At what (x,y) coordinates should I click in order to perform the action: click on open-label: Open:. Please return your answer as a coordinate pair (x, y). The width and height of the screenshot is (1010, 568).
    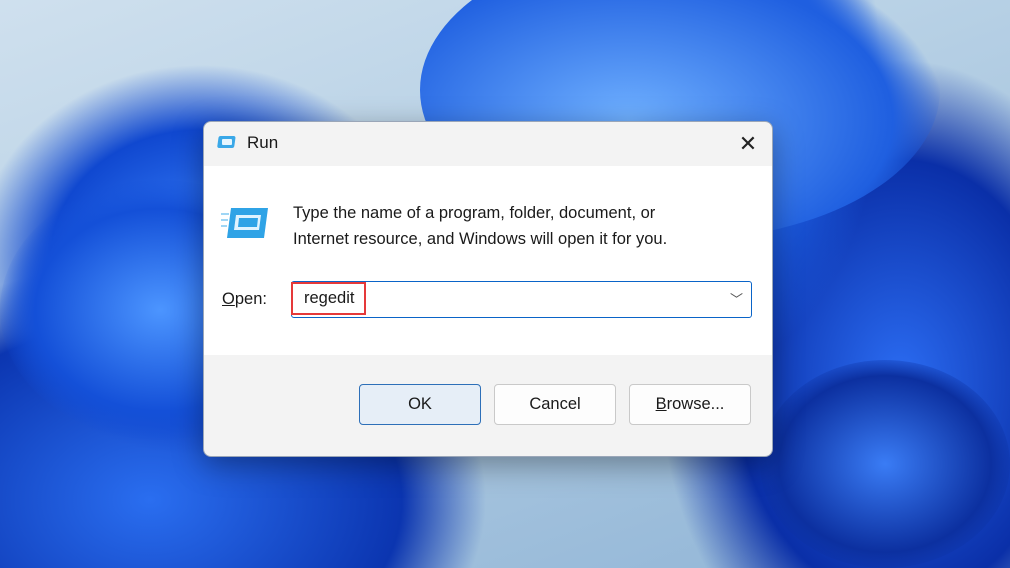
    Looking at the image, I should click on (244, 299).